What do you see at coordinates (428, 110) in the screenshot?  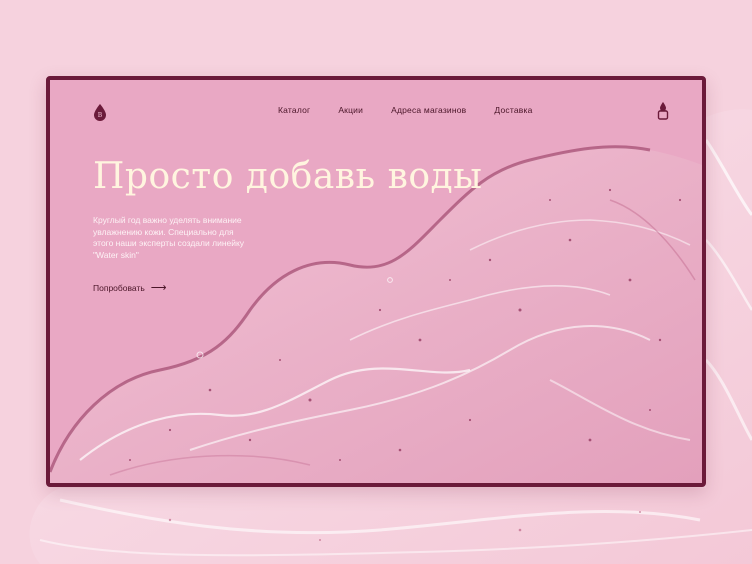 I see `nav-store-addresses: Адреса магазинов` at bounding box center [428, 110].